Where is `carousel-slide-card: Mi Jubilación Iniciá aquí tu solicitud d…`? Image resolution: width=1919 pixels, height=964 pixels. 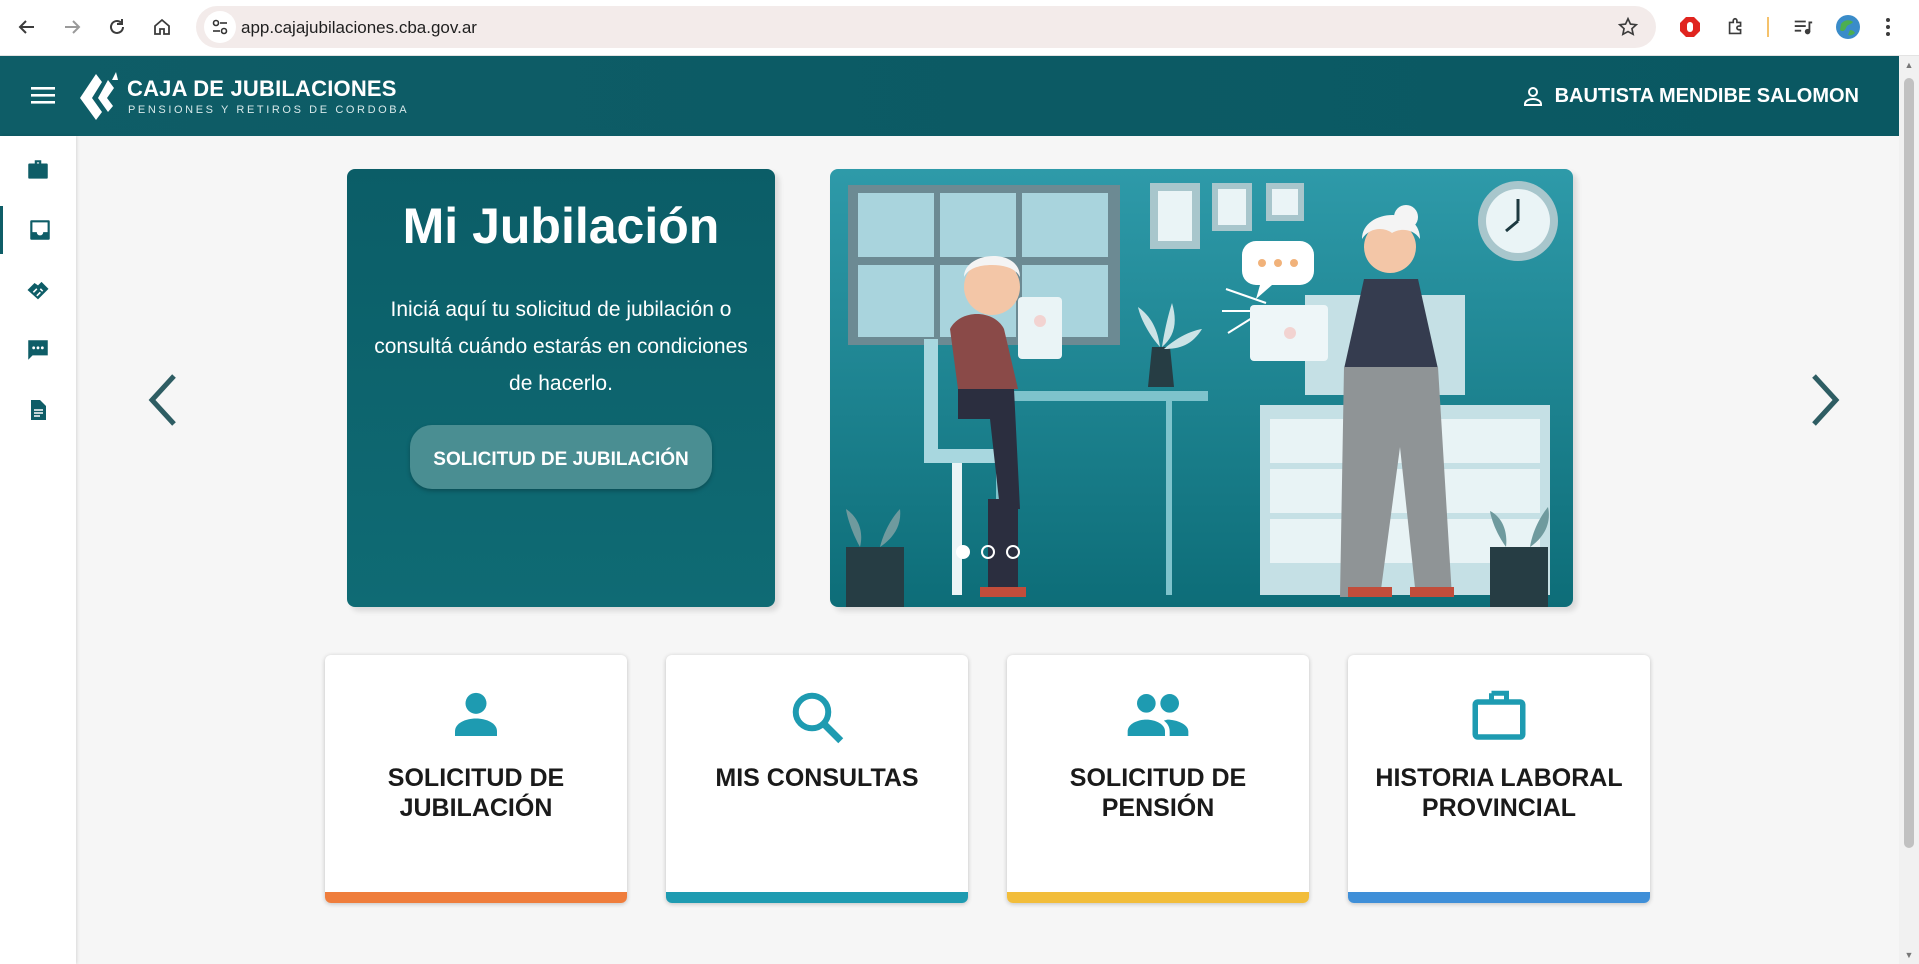 carousel-slide-card: Mi Jubilación Iniciá aquí tu solicitud d… is located at coordinates (561, 388).